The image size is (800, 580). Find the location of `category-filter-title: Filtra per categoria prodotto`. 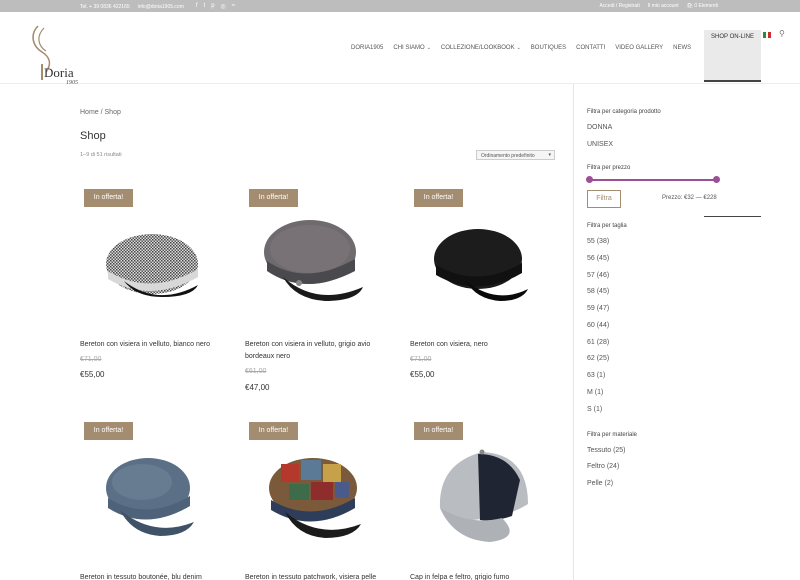

category-filter-title: Filtra per categoria prodotto is located at coordinates (624, 112).